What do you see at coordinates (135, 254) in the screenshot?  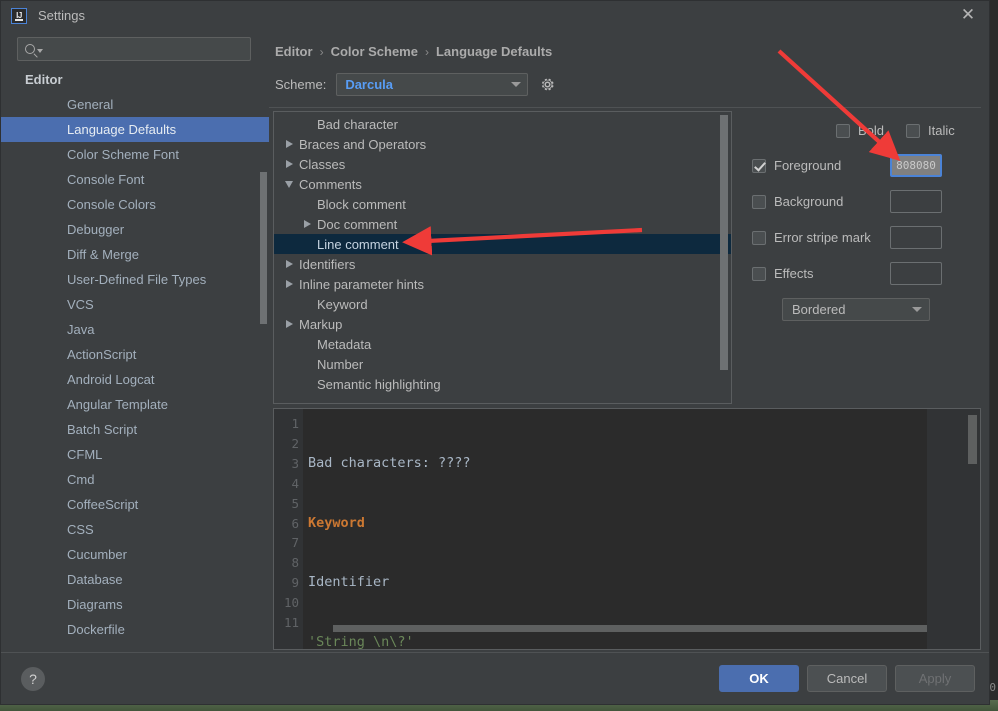 I see `sidebar-item-diff-merge: Diff & Merge` at bounding box center [135, 254].